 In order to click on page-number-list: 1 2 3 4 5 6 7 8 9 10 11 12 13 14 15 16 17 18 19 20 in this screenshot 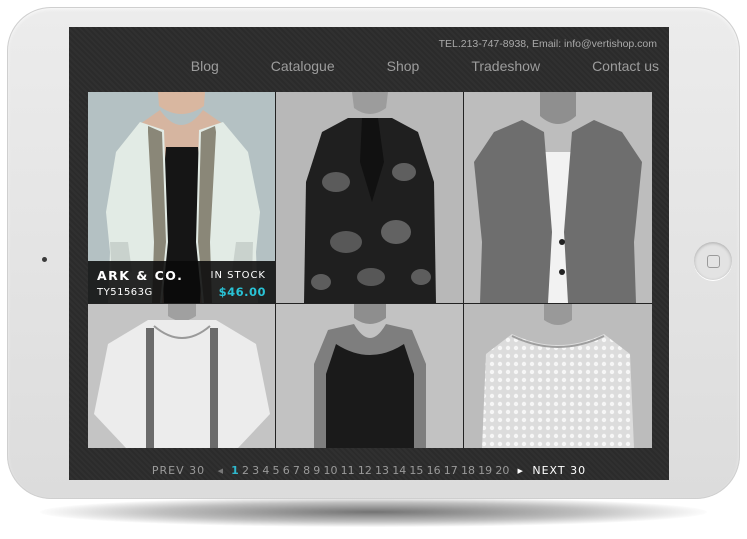, I will do `click(370, 470)`.